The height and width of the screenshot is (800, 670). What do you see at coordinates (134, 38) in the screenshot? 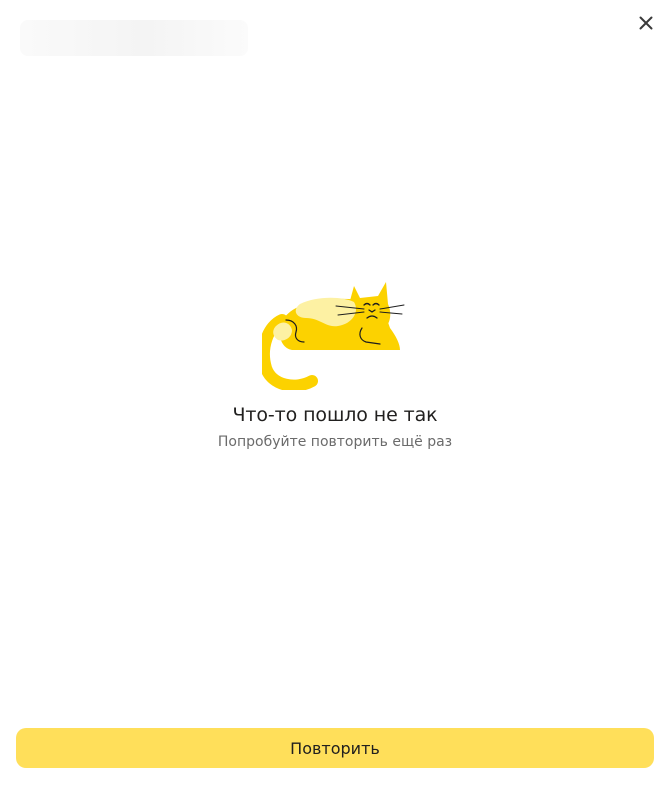
I see `title-loading-placeholder` at bounding box center [134, 38].